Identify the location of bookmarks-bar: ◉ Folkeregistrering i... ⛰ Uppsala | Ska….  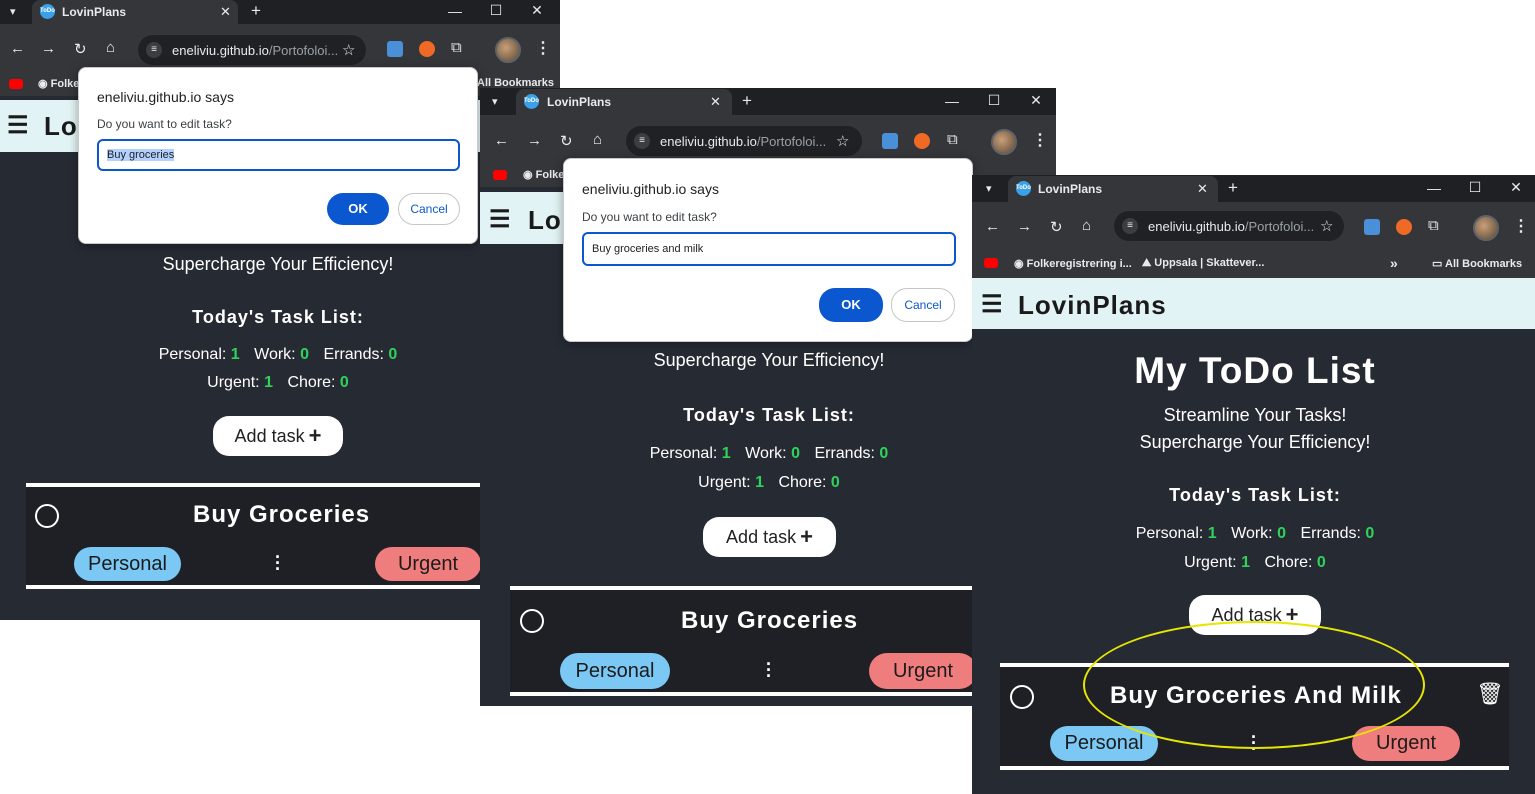
(1253, 264).